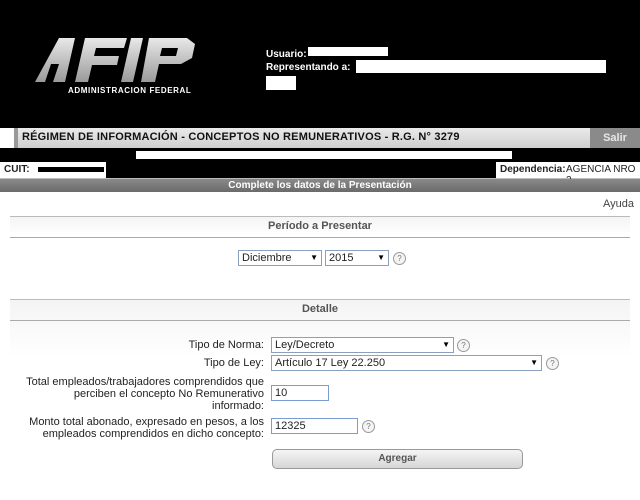 This screenshot has height=500, width=640. Describe the element at coordinates (362, 345) in the screenshot. I see `tipo-norma-select: Ley/Decreto ▼` at that location.